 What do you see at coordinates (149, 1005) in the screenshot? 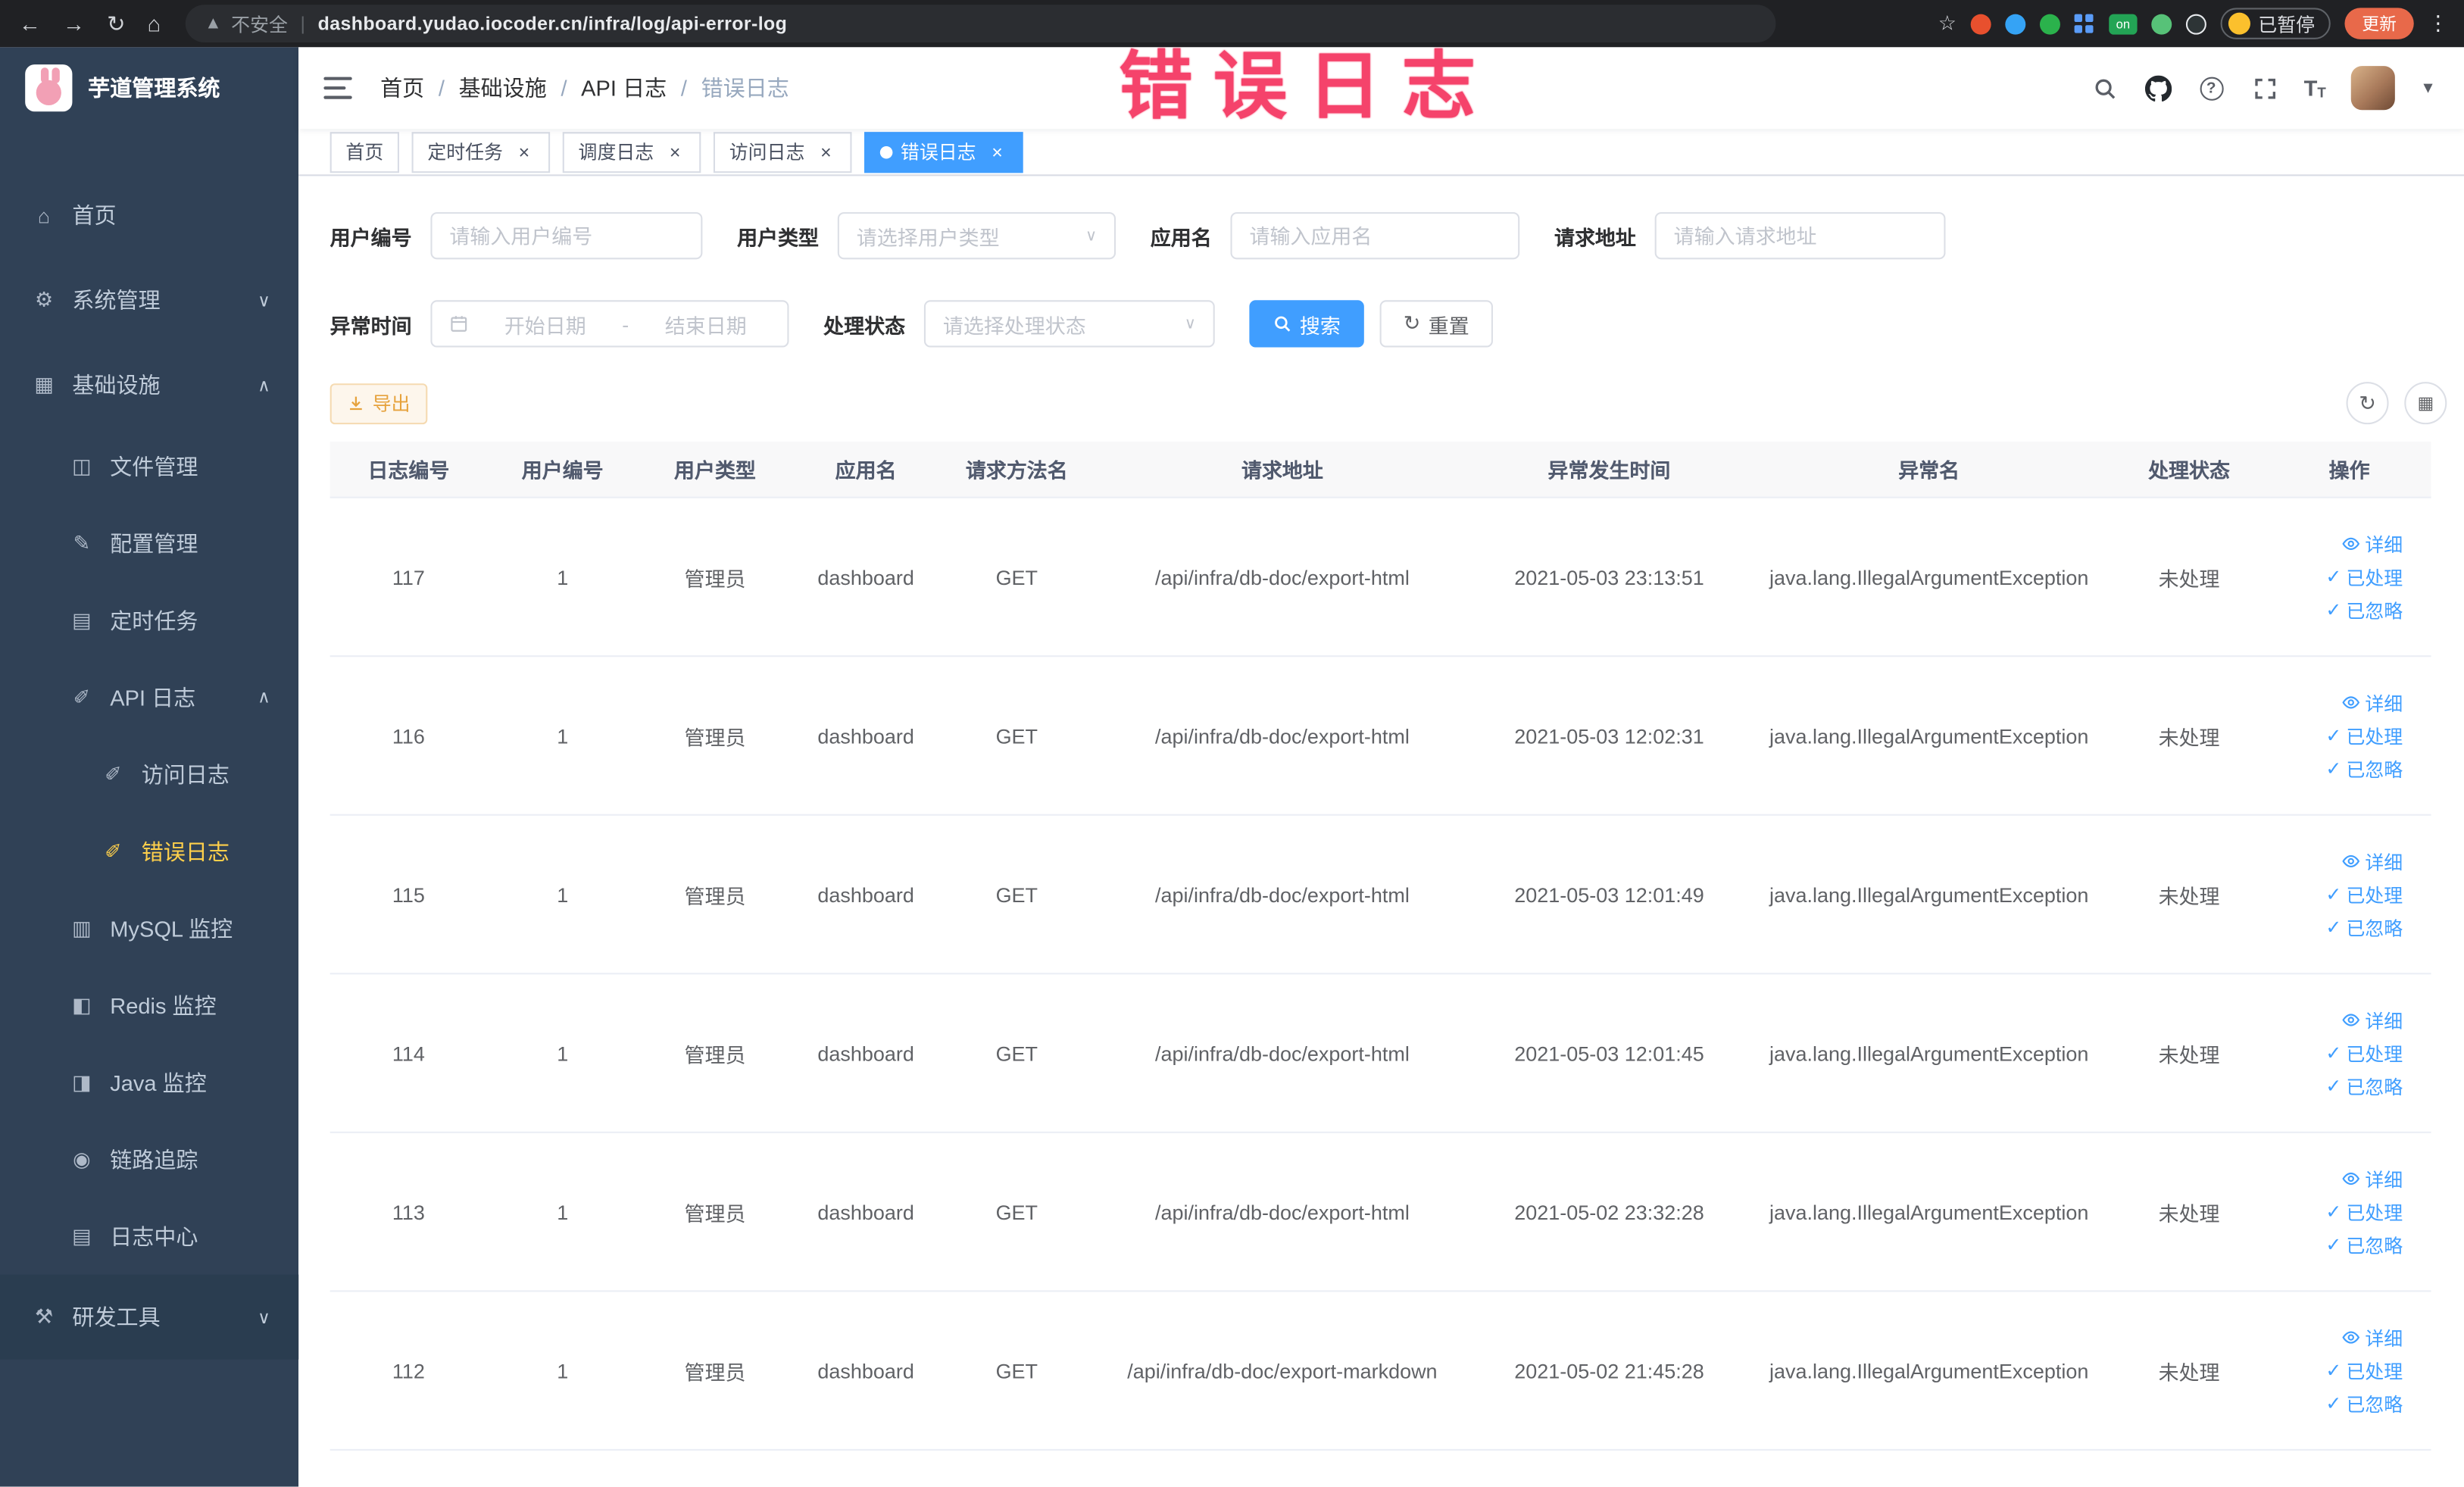
I see `sidebar-item-redis-monitor: ◧ Redis 监控` at bounding box center [149, 1005].